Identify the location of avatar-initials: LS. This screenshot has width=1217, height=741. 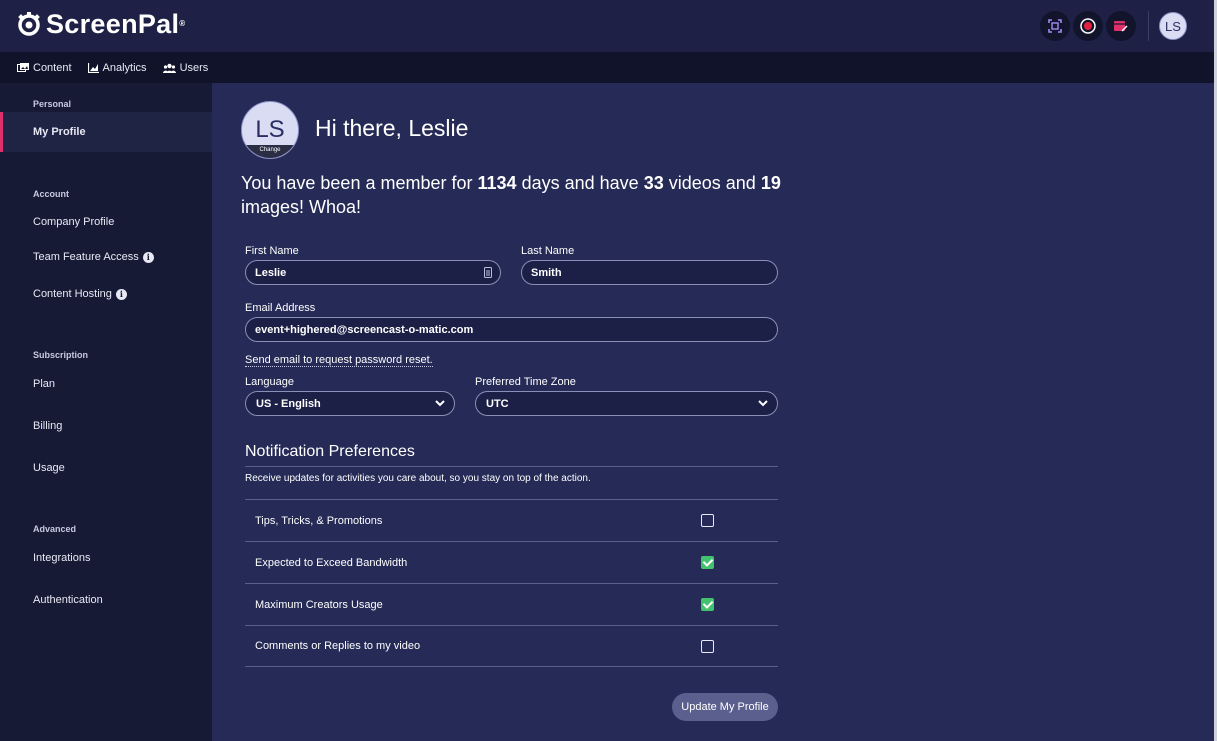
(270, 129).